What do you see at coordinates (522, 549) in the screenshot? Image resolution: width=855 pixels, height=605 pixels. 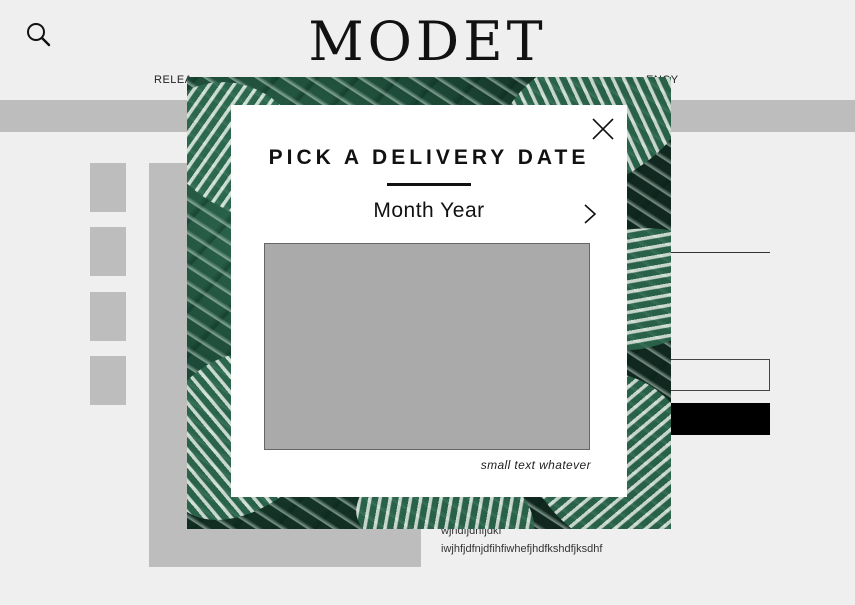 I see `description-line: iwjhfjdfnjdfihfiwhefjhdfkshdfjksdhf` at bounding box center [522, 549].